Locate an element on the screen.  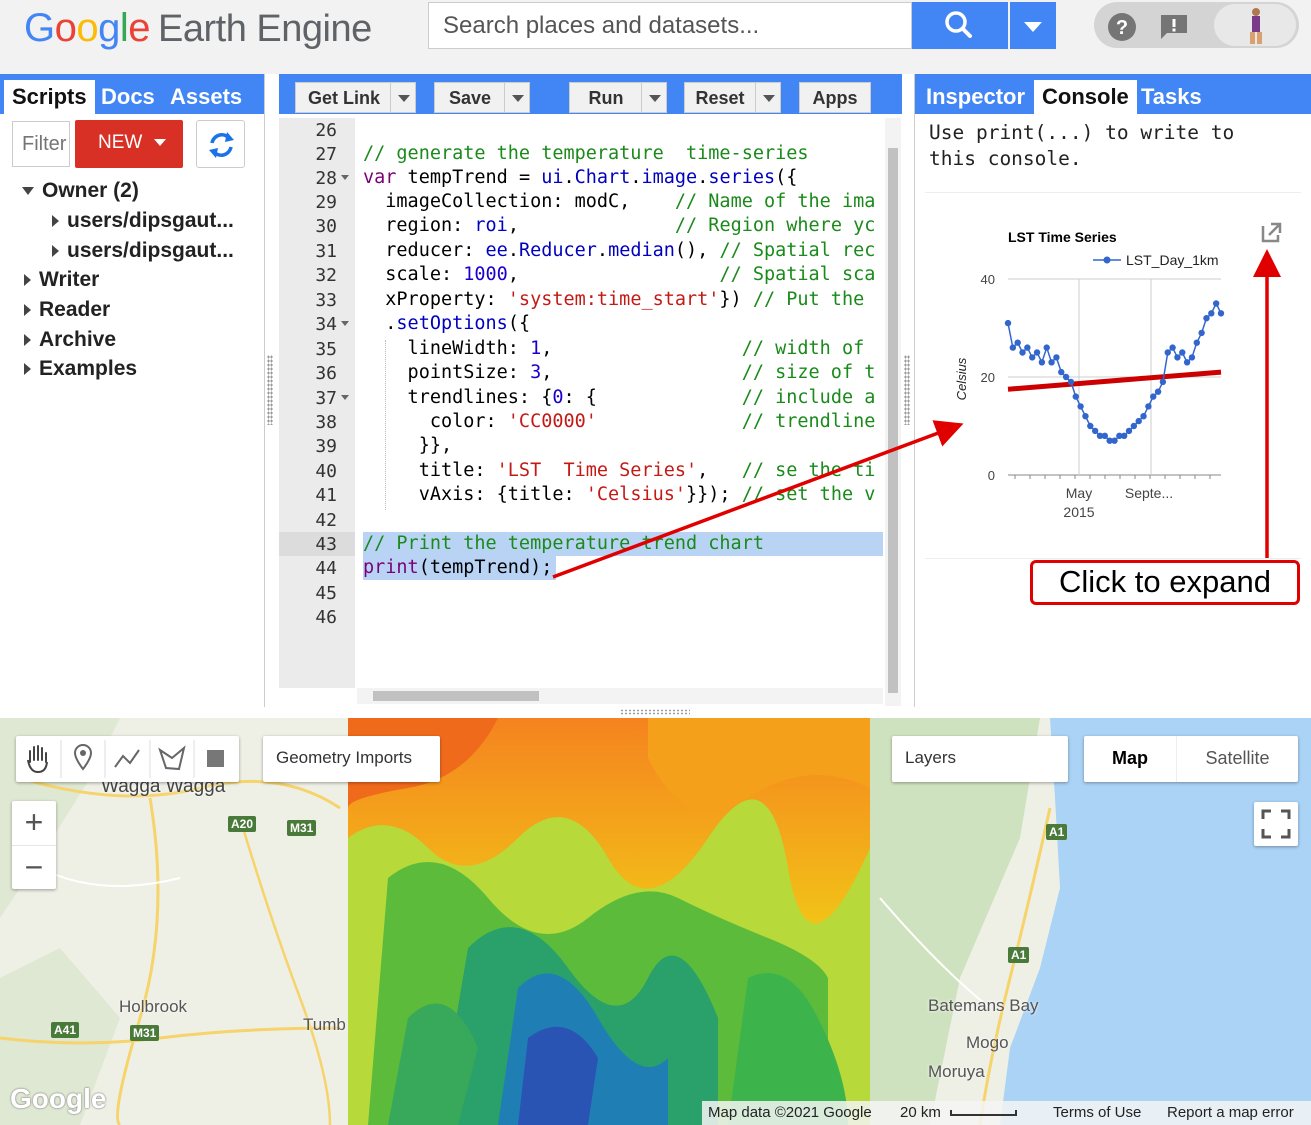
line-number: 34 is located at coordinates (326, 324).